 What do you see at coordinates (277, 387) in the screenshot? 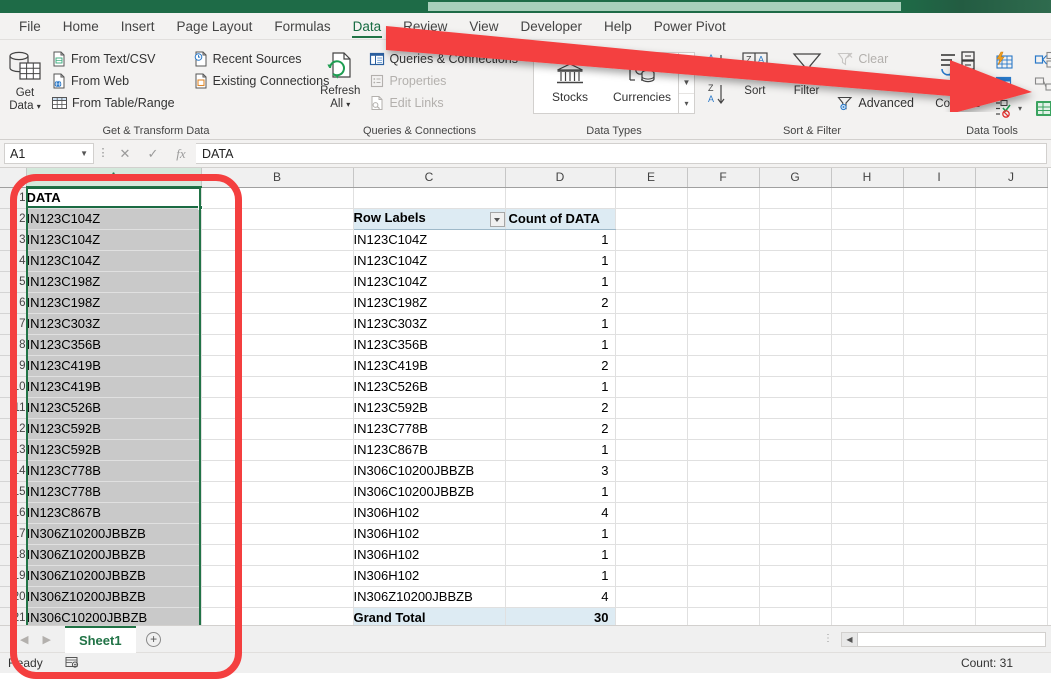
I see `cell-B10` at bounding box center [277, 387].